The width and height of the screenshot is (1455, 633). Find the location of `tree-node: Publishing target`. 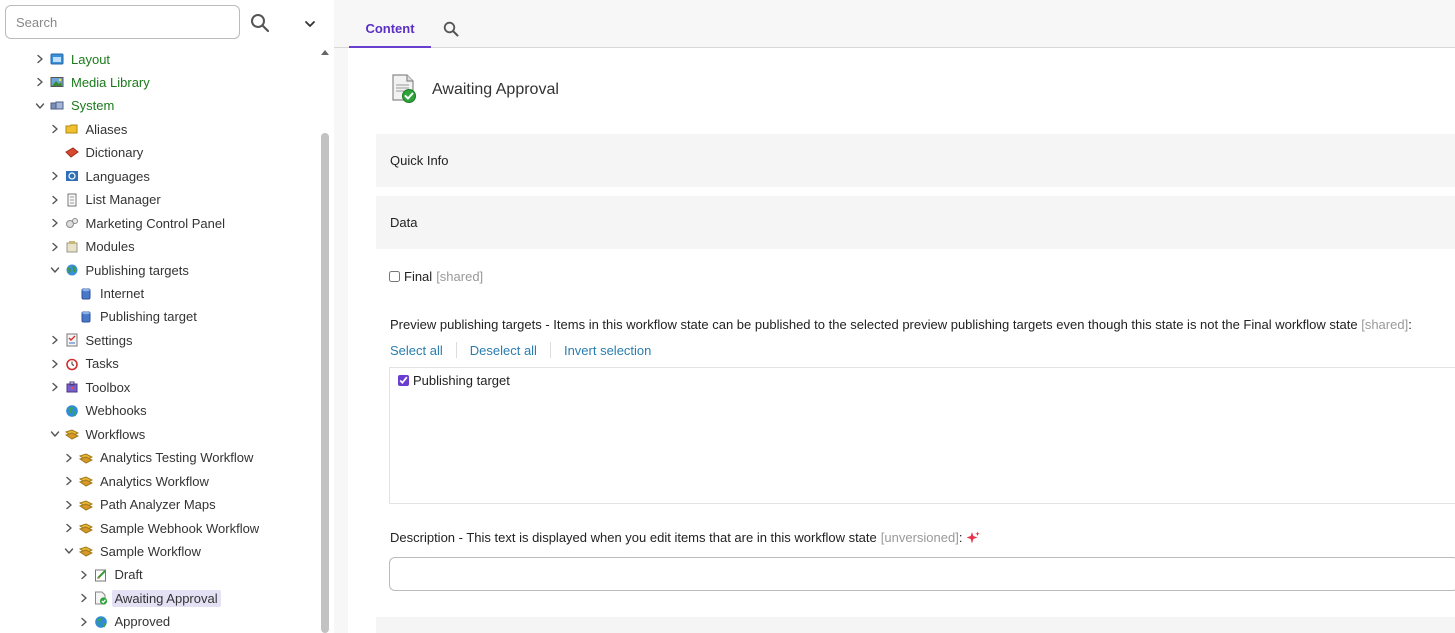

tree-node: Publishing target is located at coordinates (131, 317).